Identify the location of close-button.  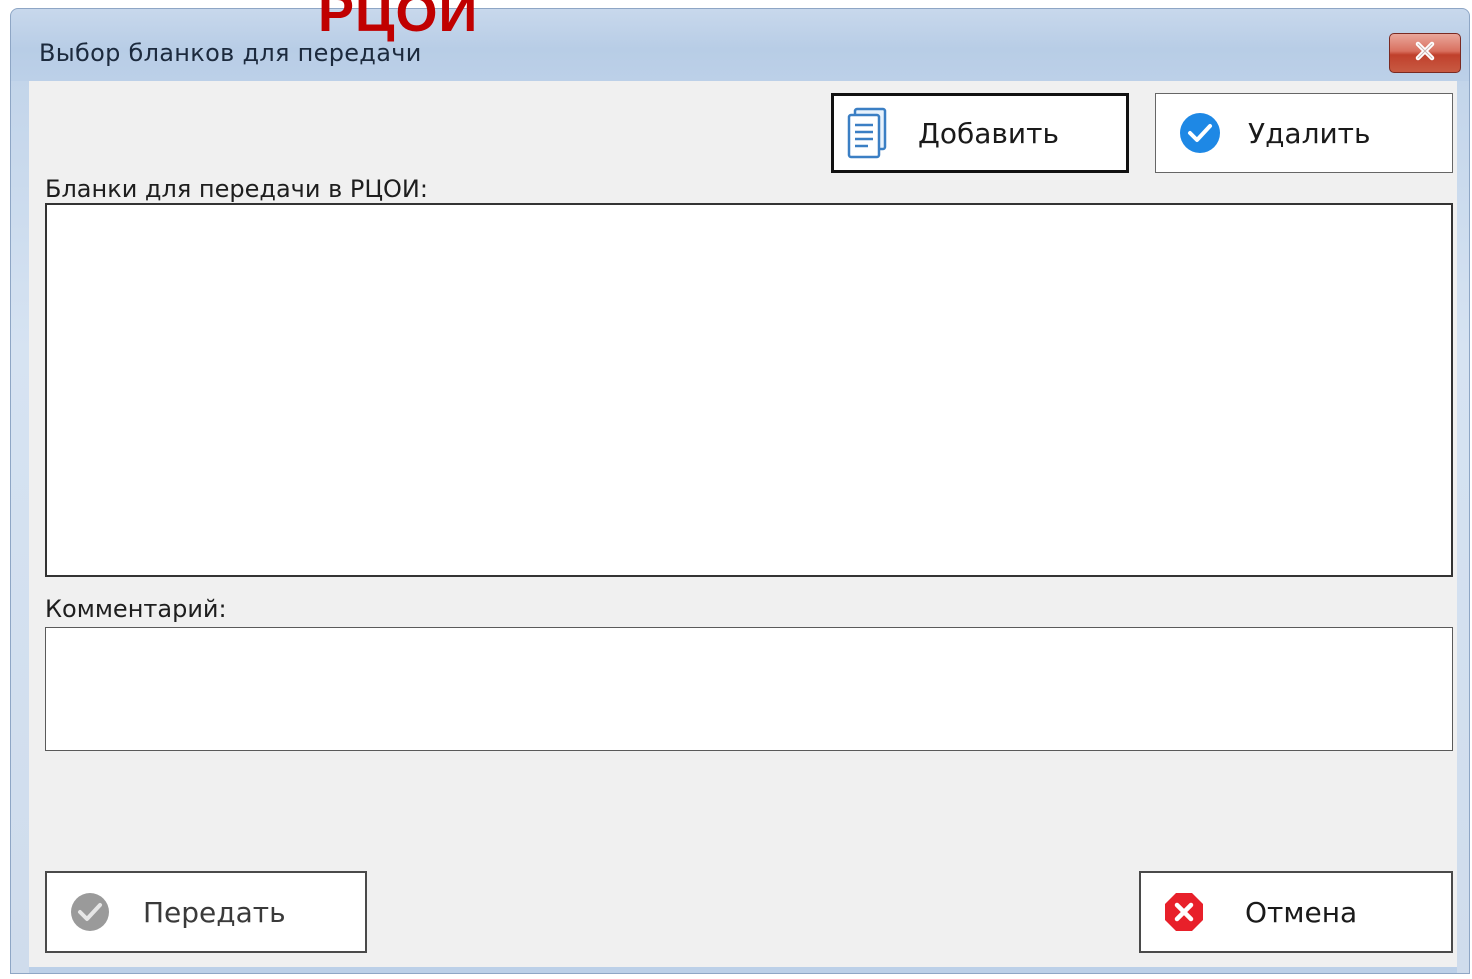
(1425, 53).